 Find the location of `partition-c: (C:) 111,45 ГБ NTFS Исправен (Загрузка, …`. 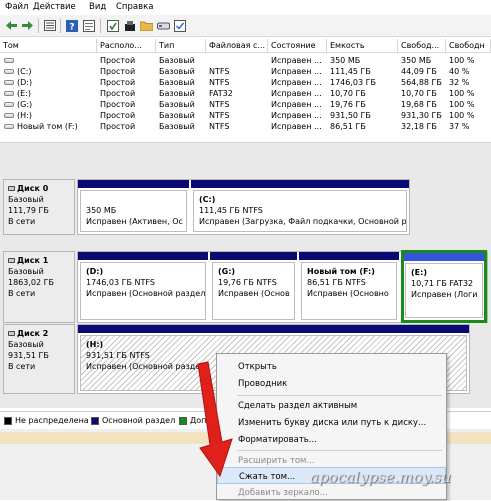

partition-c: (C:) 111,45 ГБ NTFS Исправен (Загрузка, … is located at coordinates (300, 207).